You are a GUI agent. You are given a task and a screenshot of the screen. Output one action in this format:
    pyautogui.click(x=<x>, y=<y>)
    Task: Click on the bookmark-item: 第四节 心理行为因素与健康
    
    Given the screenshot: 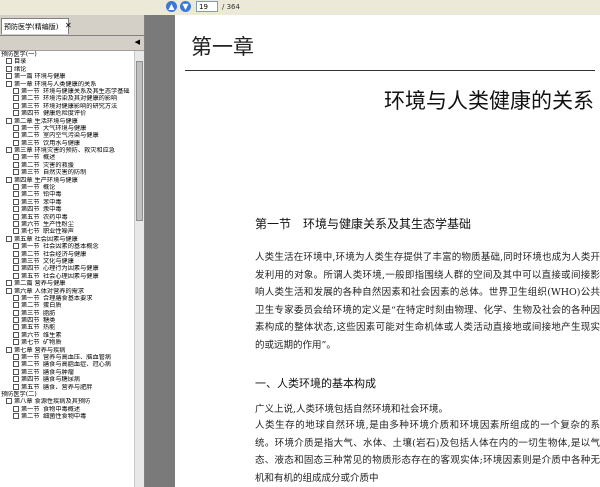 What is the action you would take?
    pyautogui.click(x=67, y=268)
    